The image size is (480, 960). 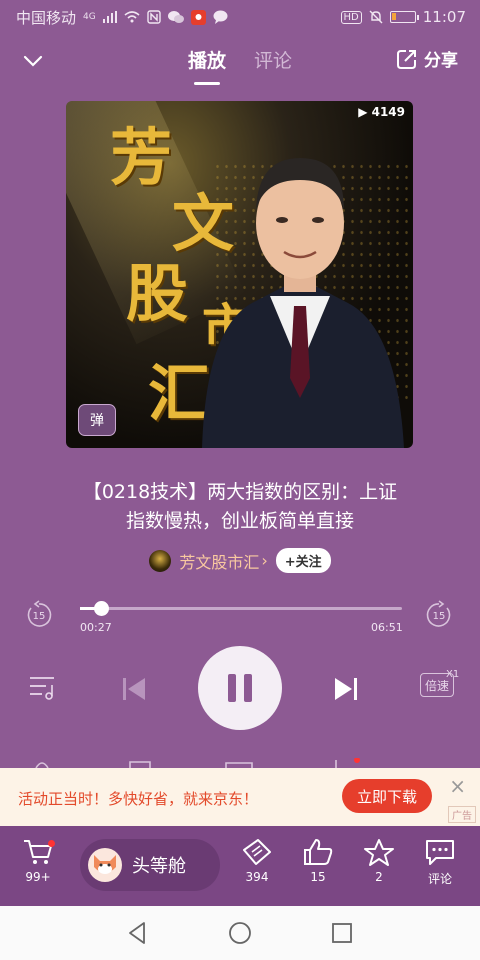 What do you see at coordinates (381, 112) in the screenshot?
I see `play-count: ▶ 4149` at bounding box center [381, 112].